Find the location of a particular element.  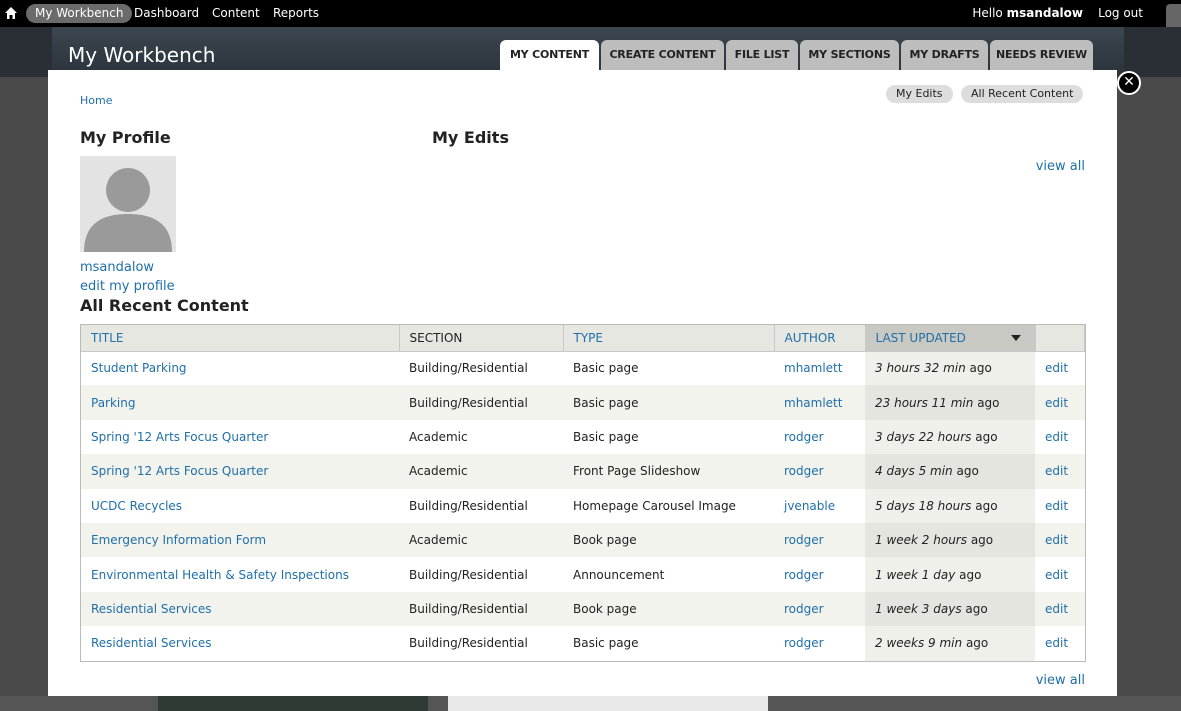

edit-profile-link: edit my profile is located at coordinates (127, 286).